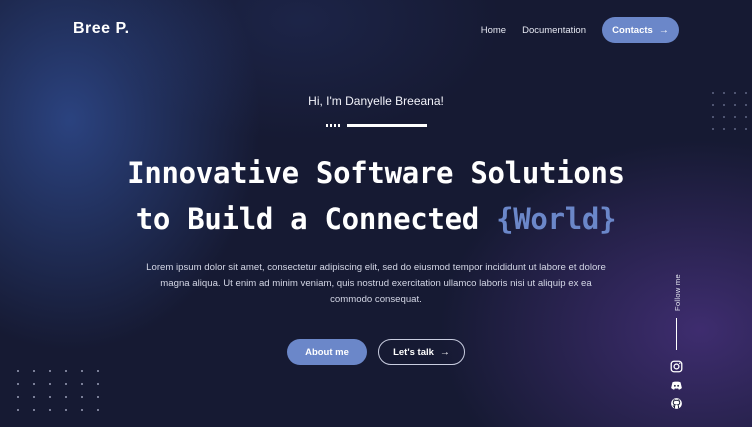 Image resolution: width=752 pixels, height=427 pixels. Describe the element at coordinates (676, 385) in the screenshot. I see `discord-icon` at that location.